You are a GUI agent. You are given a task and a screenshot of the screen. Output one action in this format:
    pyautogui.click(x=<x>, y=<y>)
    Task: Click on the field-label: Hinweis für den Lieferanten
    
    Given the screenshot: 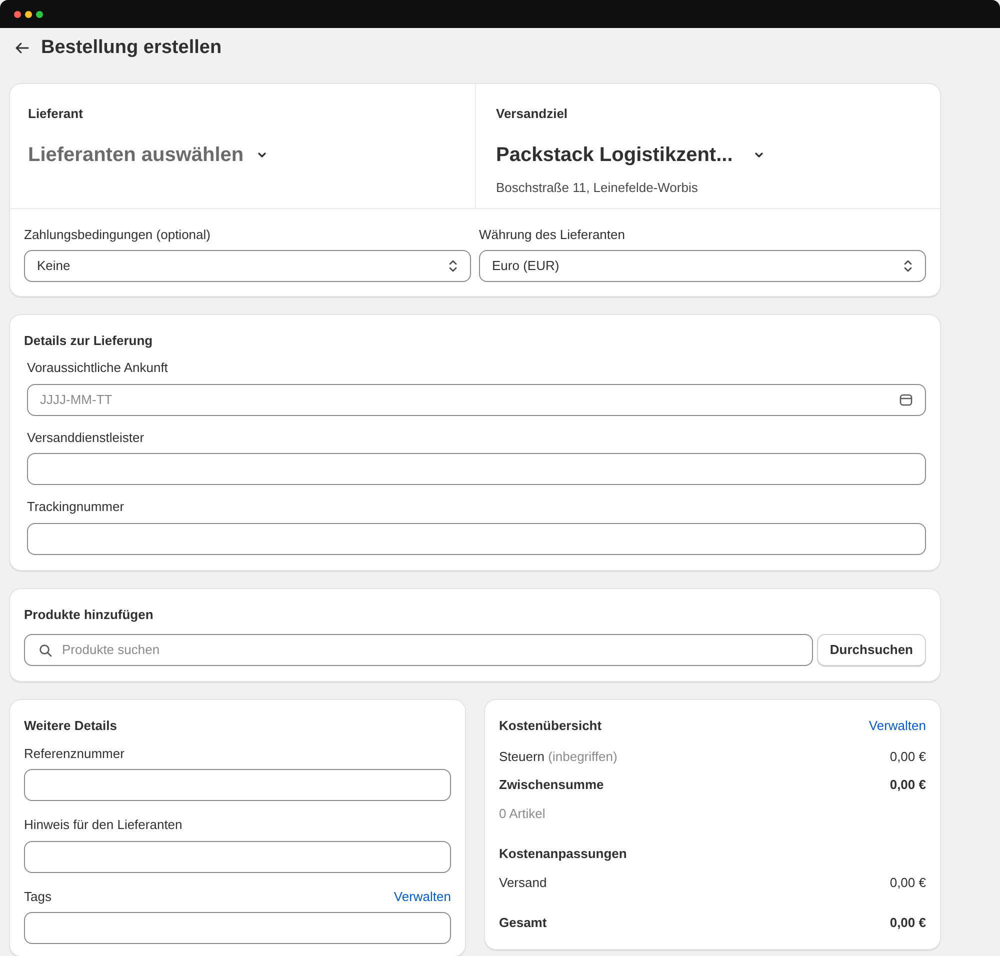 What is the action you would take?
    pyautogui.click(x=103, y=825)
    